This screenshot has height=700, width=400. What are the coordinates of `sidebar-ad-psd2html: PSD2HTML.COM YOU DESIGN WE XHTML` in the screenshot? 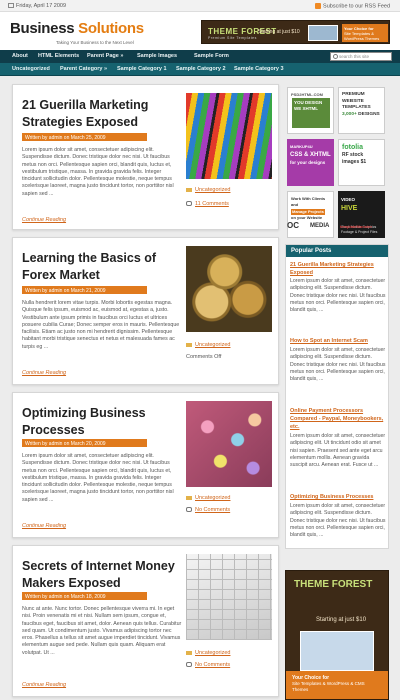 It's located at (310, 110).